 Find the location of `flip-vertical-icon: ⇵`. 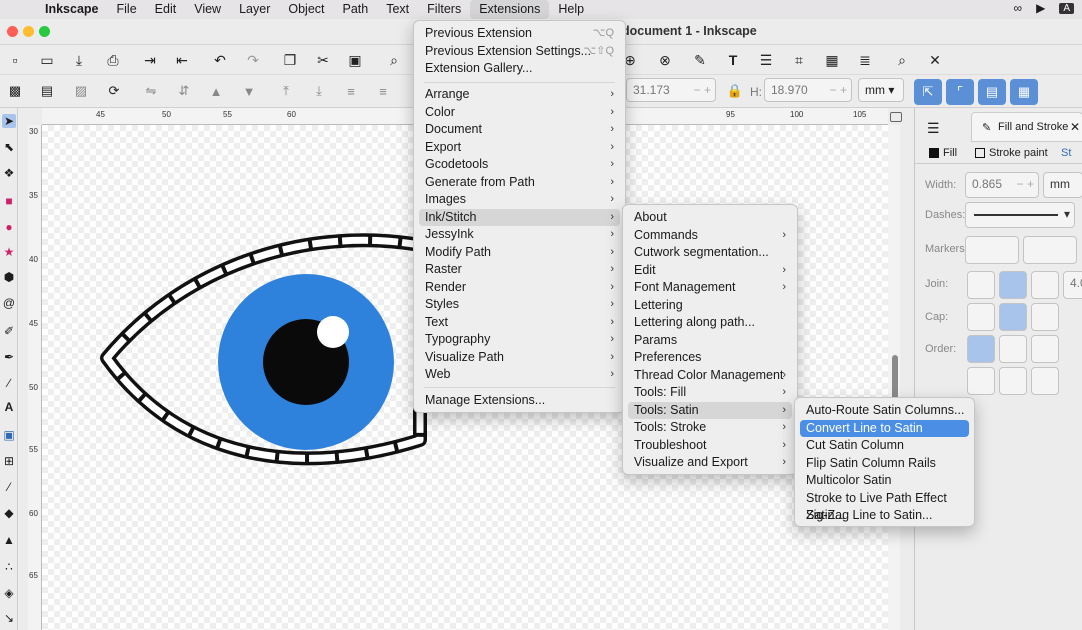

flip-vertical-icon: ⇵ is located at coordinates (184, 91).